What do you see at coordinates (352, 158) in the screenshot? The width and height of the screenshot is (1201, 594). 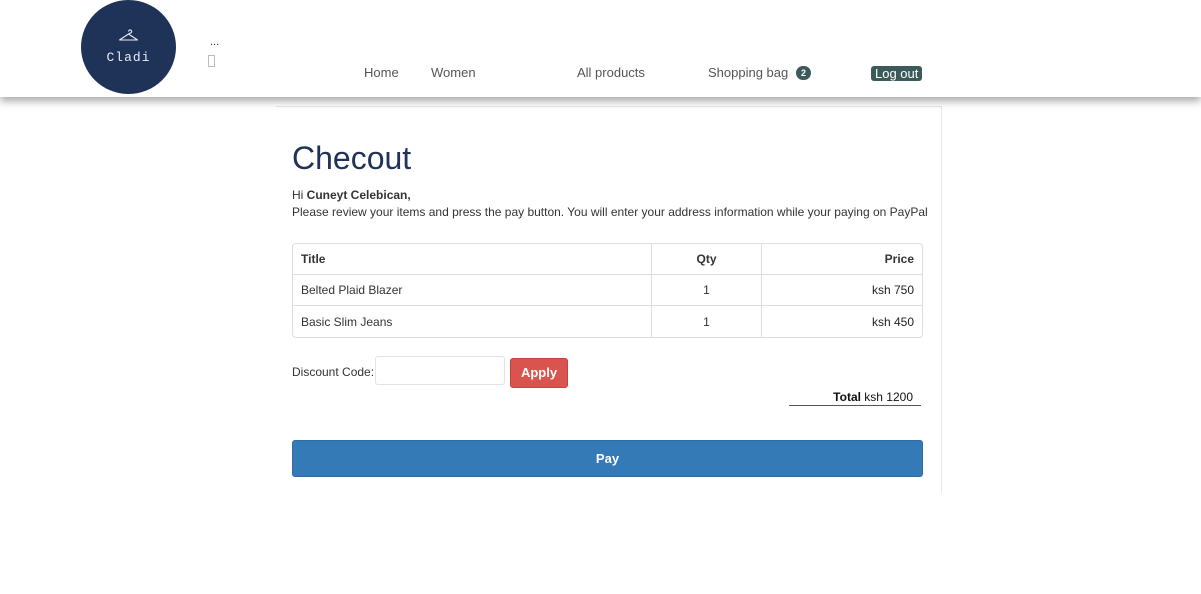 I see `page-title: Checout` at bounding box center [352, 158].